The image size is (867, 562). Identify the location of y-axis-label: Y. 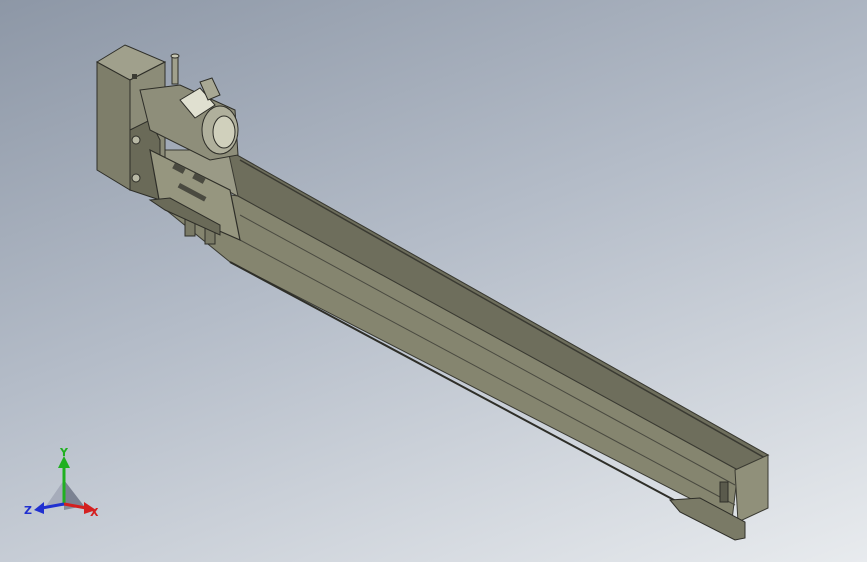
(64, 452).